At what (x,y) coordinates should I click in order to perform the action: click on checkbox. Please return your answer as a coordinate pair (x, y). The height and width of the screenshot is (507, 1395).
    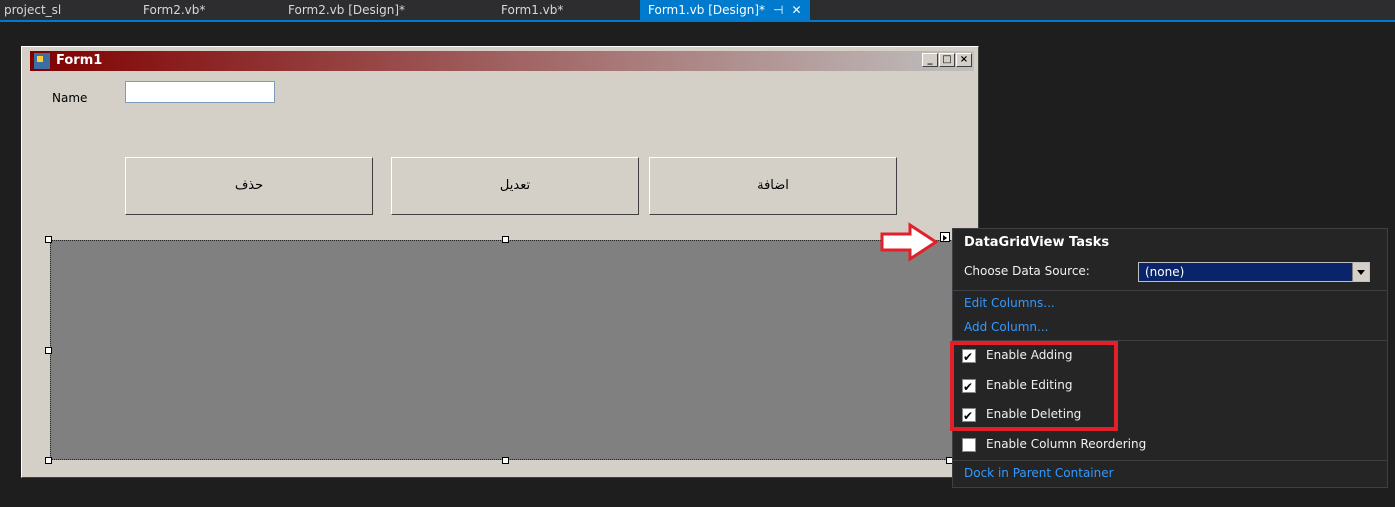
    Looking at the image, I should click on (969, 444).